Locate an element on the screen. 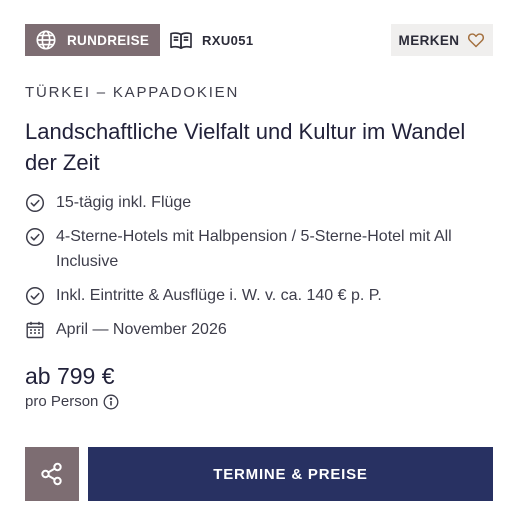 The height and width of the screenshot is (513, 517). trip-code: RXU051 is located at coordinates (211, 40).